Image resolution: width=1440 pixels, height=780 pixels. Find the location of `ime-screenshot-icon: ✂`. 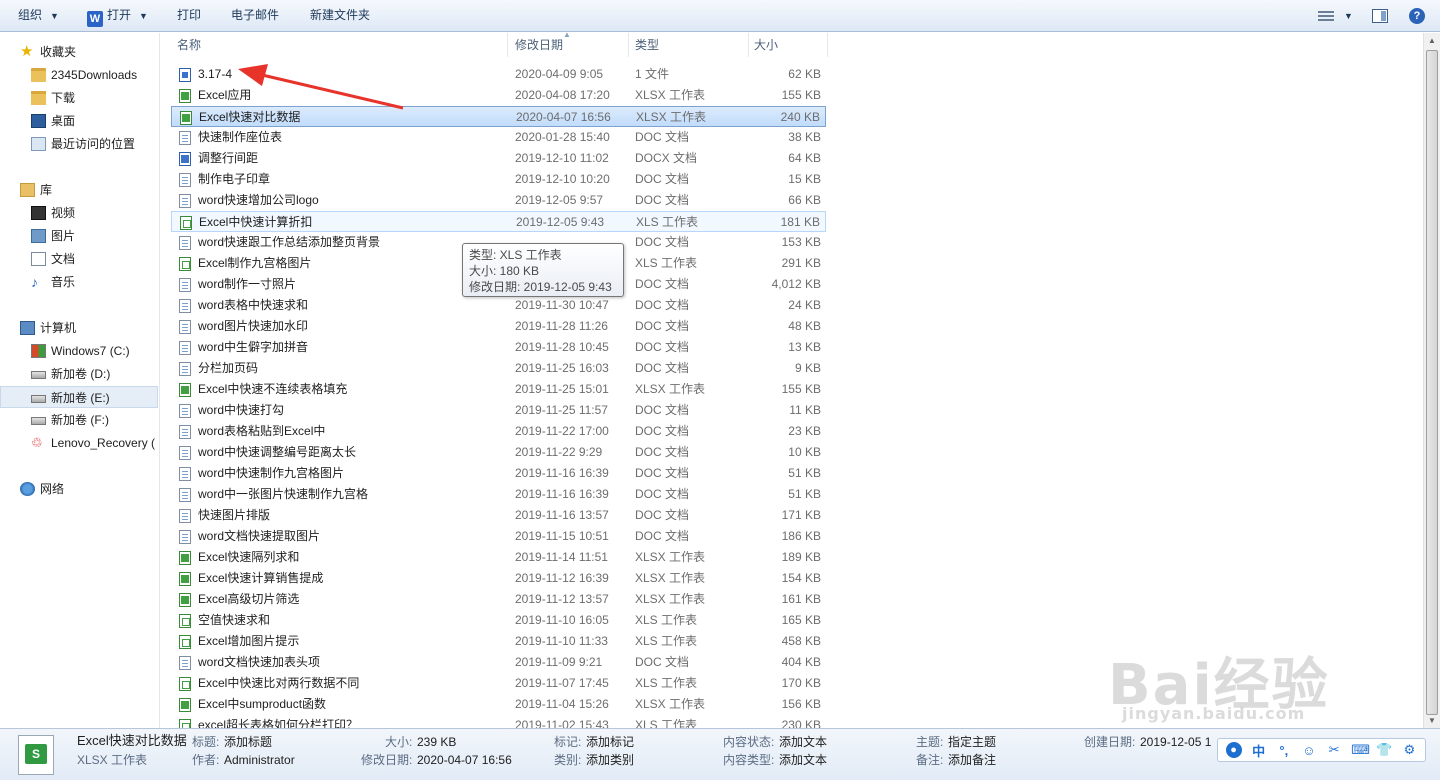

ime-screenshot-icon: ✂ is located at coordinates (1334, 750).